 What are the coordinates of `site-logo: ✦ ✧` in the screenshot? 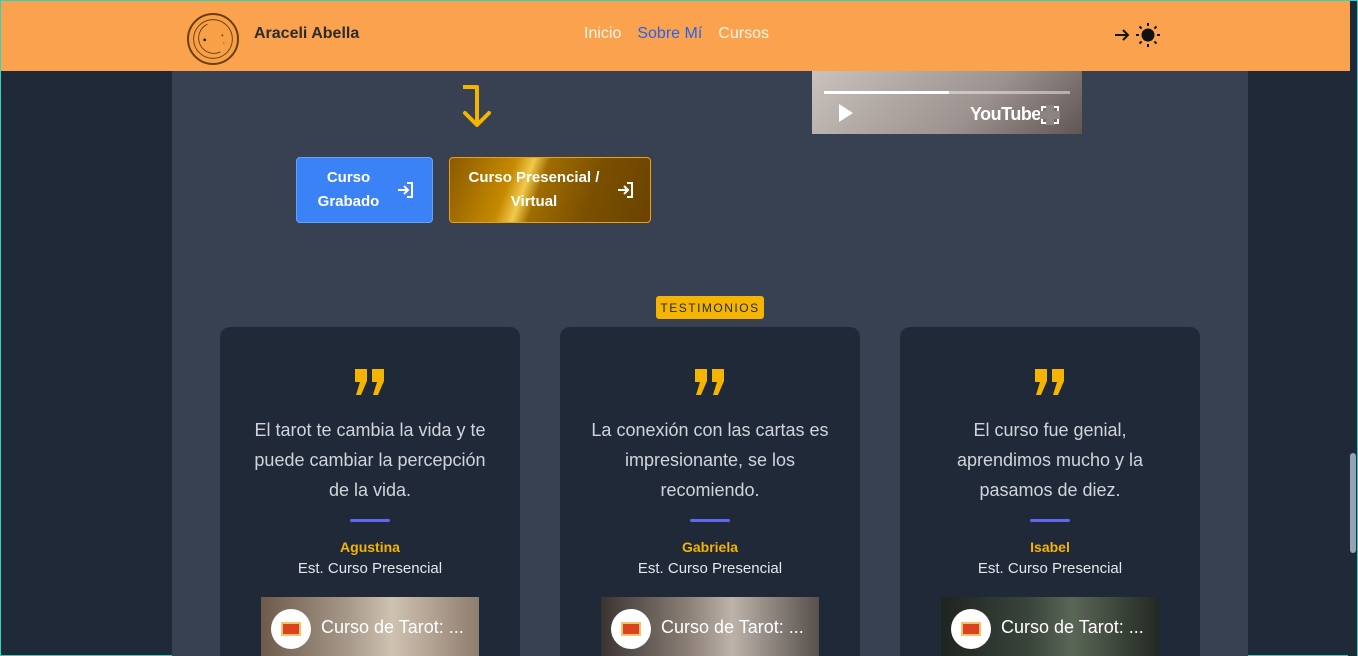 It's located at (213, 39).